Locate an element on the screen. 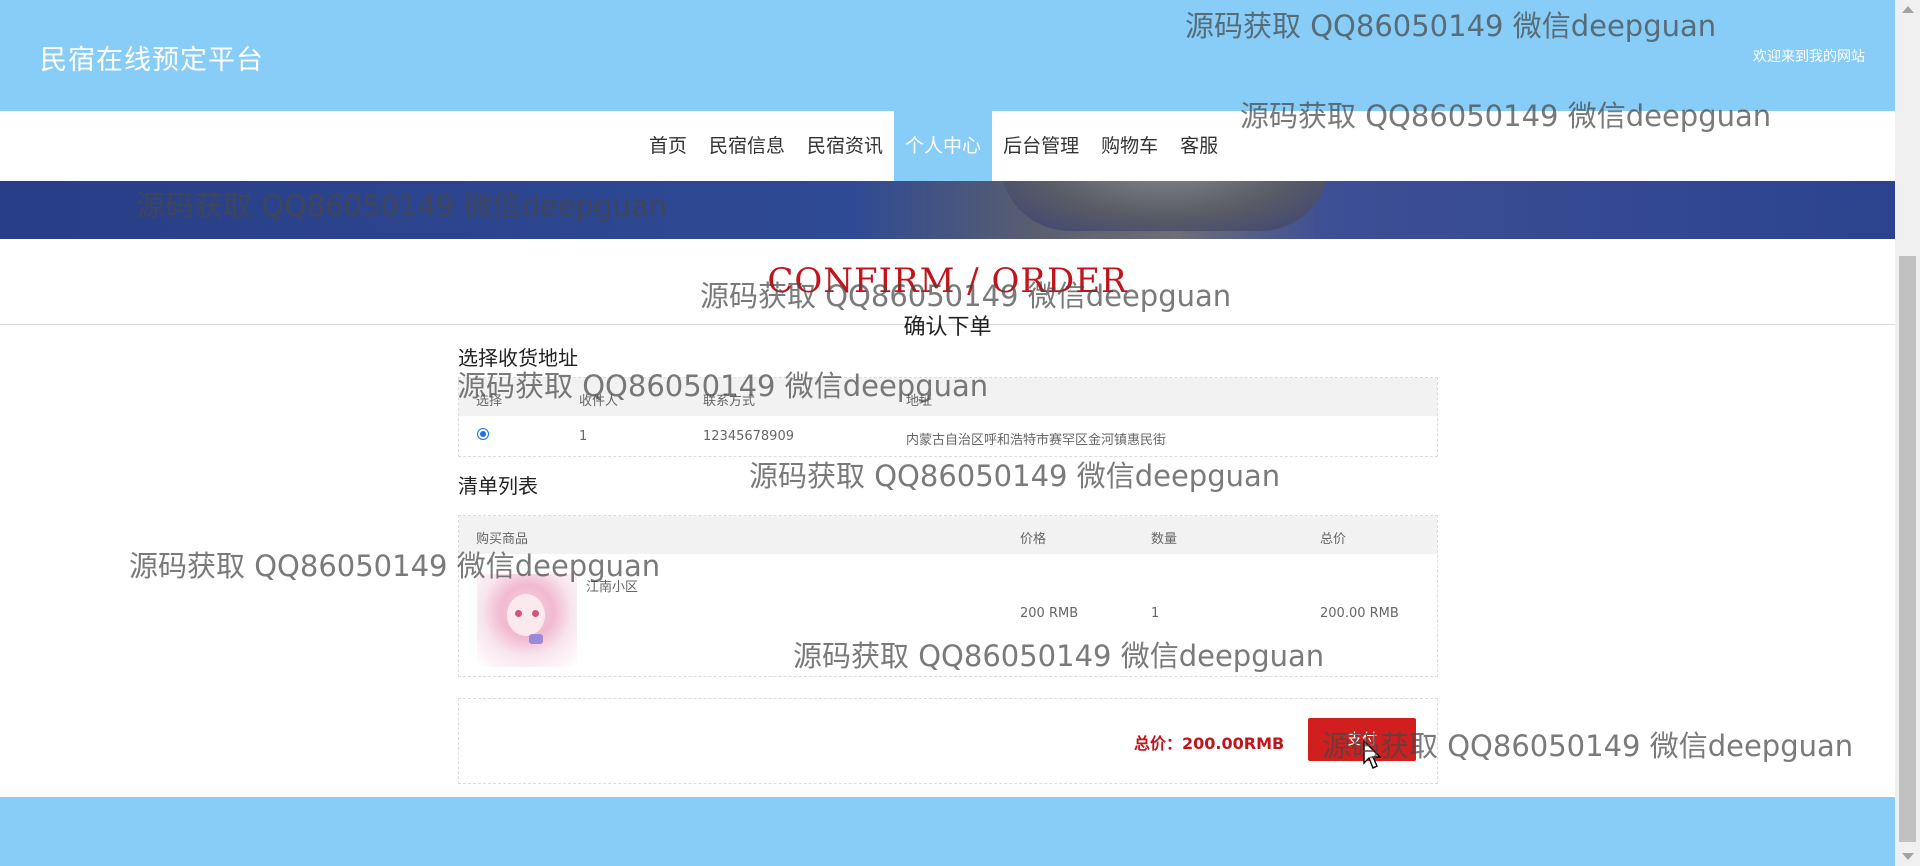 The image size is (1920, 866). nav-item-admin: 后台管理 is located at coordinates (1041, 146).